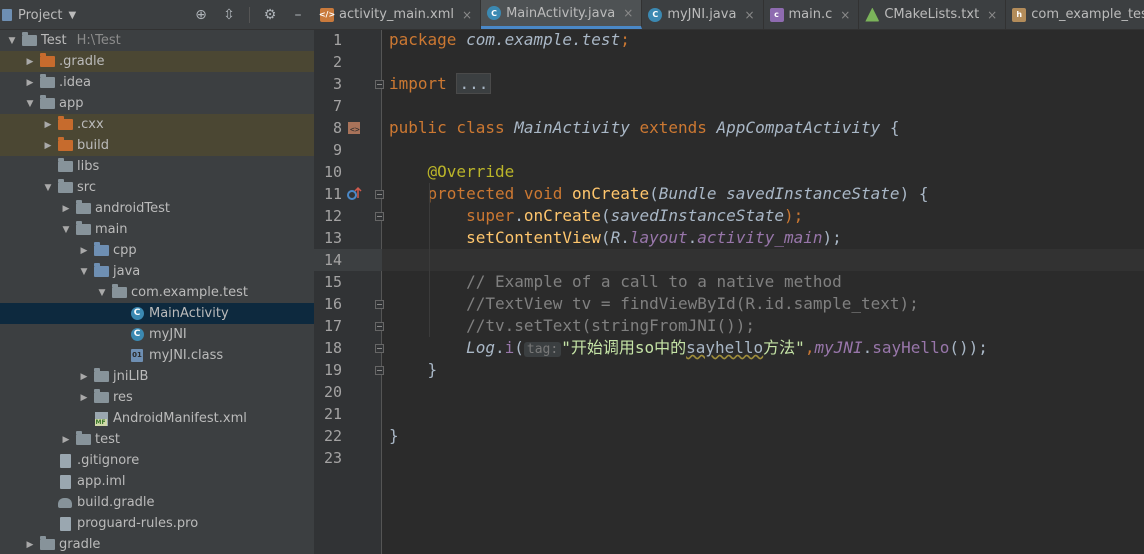 This screenshot has height=554, width=1144. What do you see at coordinates (157, 376) in the screenshot?
I see `tree-item: ▶ jniLIB` at bounding box center [157, 376].